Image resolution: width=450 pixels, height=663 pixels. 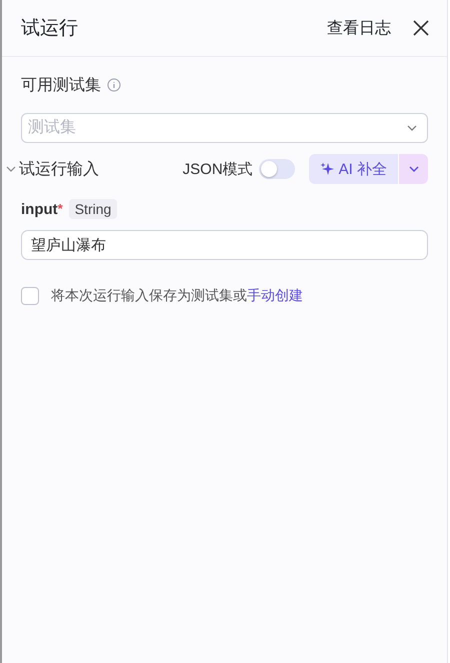 What do you see at coordinates (50, 29) in the screenshot?
I see `panel-title: 试运行` at bounding box center [50, 29].